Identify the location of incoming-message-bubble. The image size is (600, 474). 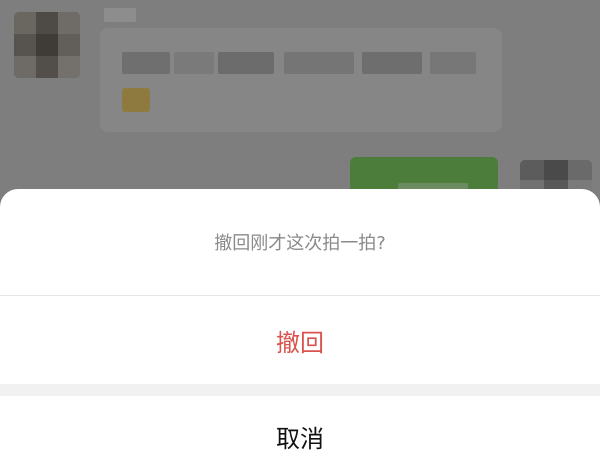
(301, 80).